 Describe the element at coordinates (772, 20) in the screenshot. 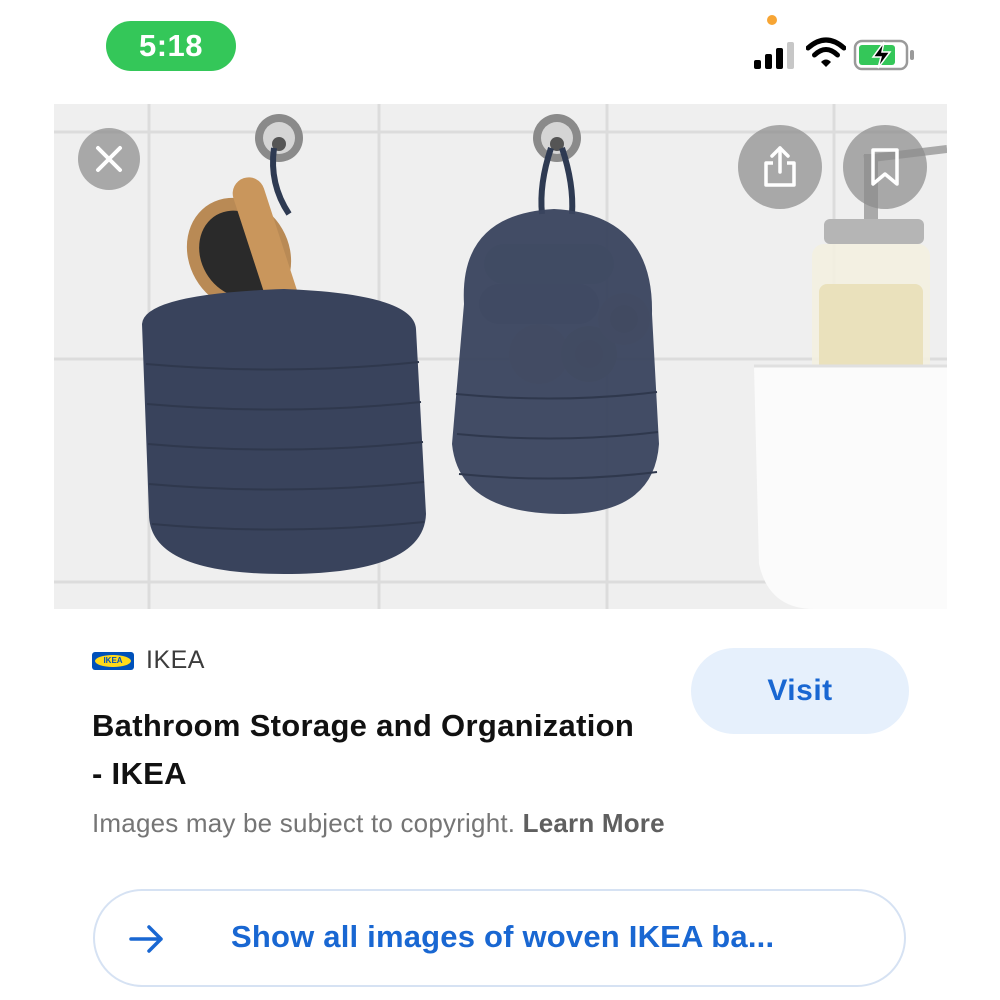

I see `privacy-indicator` at that location.